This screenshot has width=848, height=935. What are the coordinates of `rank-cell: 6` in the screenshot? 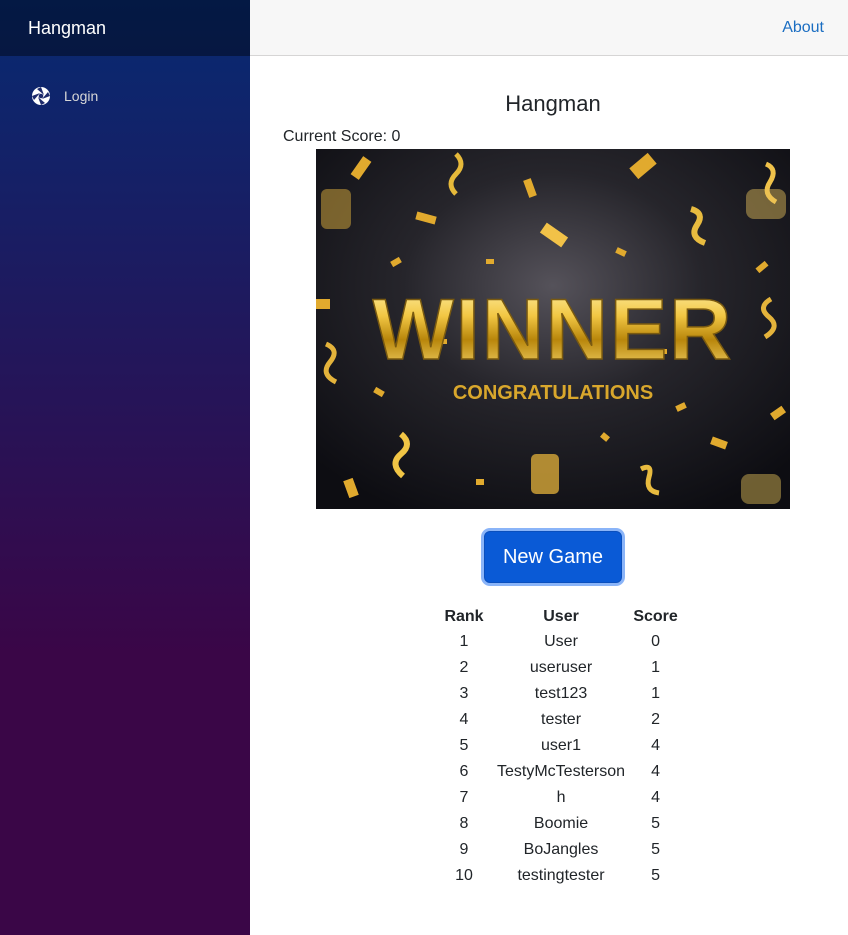 It's located at (464, 771).